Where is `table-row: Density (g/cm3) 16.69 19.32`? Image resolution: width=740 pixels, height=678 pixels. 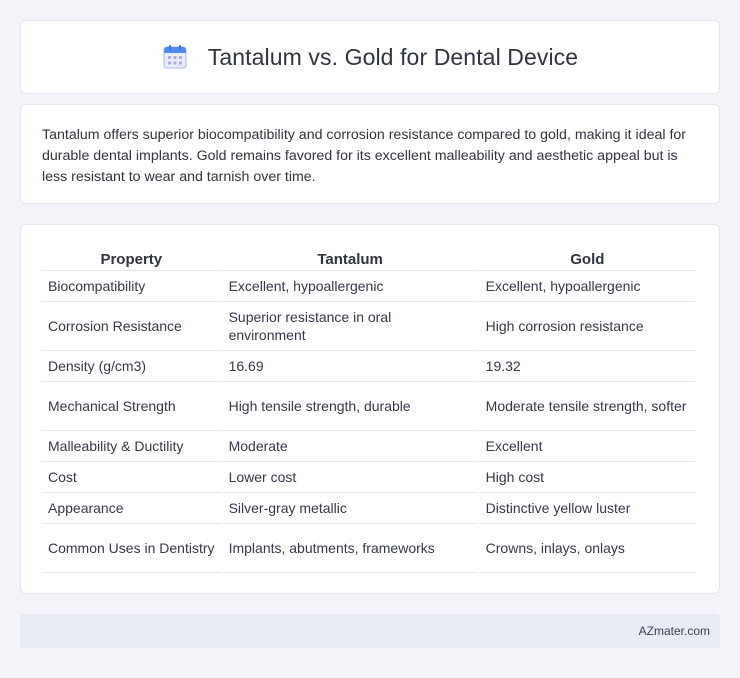 table-row: Density (g/cm3) 16.69 19.32 is located at coordinates (368, 366).